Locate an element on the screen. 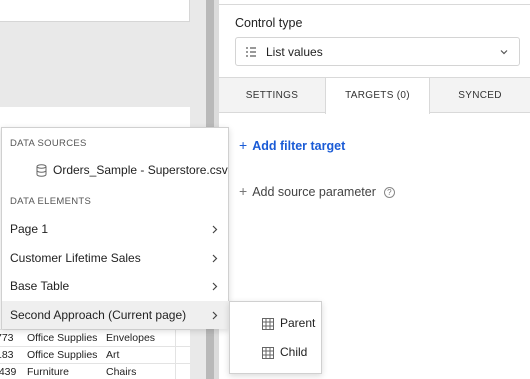 The width and height of the screenshot is (530, 379). table-cell-id: 773 is located at coordinates (7, 338).